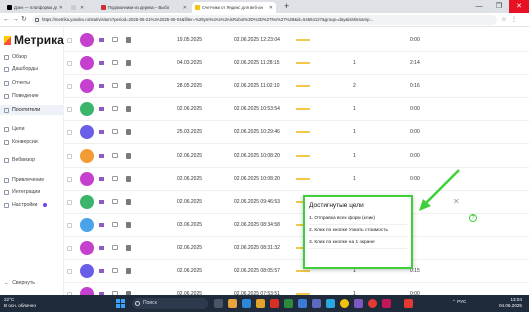 This screenshot has width=529, height=312. I want to click on weather-text: В осн. облачно, so click(20, 305).